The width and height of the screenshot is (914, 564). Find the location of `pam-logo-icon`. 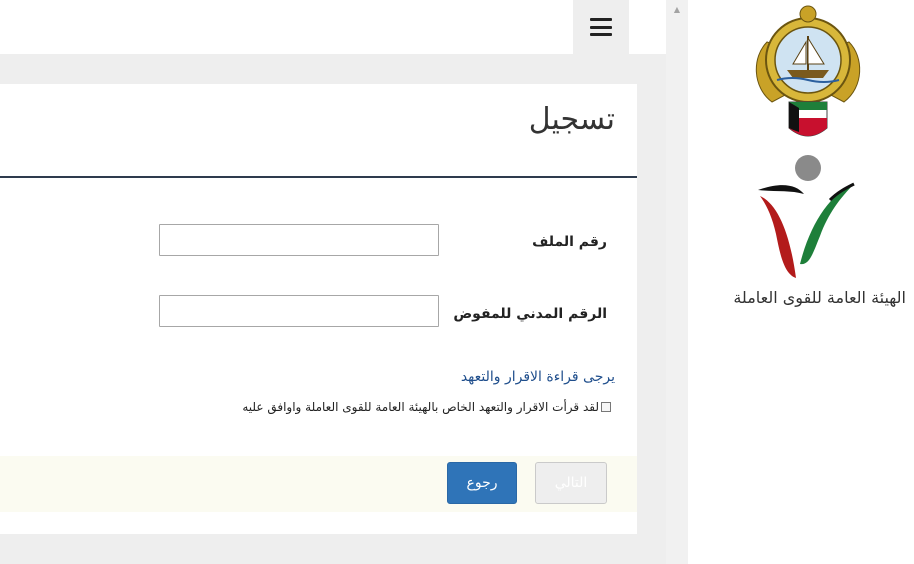

pam-logo-icon is located at coordinates (806, 216).